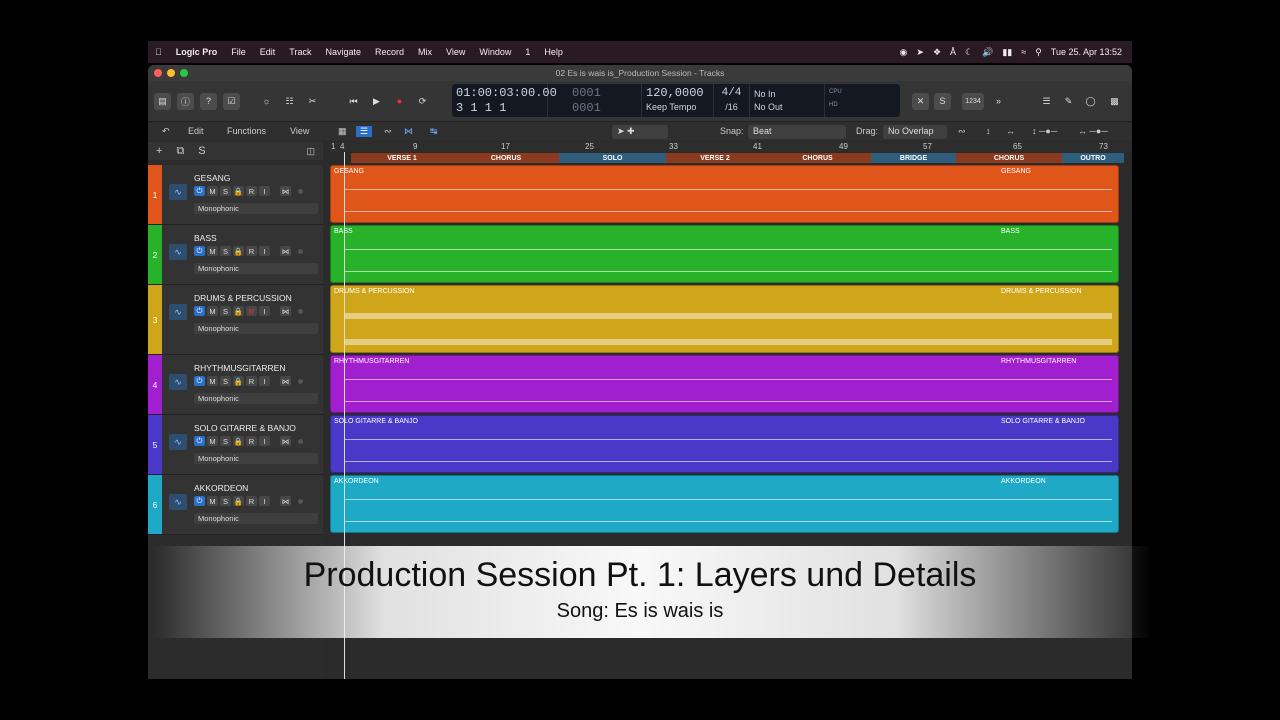  Describe the element at coordinates (364, 131) in the screenshot. I see `list-view-icon: ☰` at that location.